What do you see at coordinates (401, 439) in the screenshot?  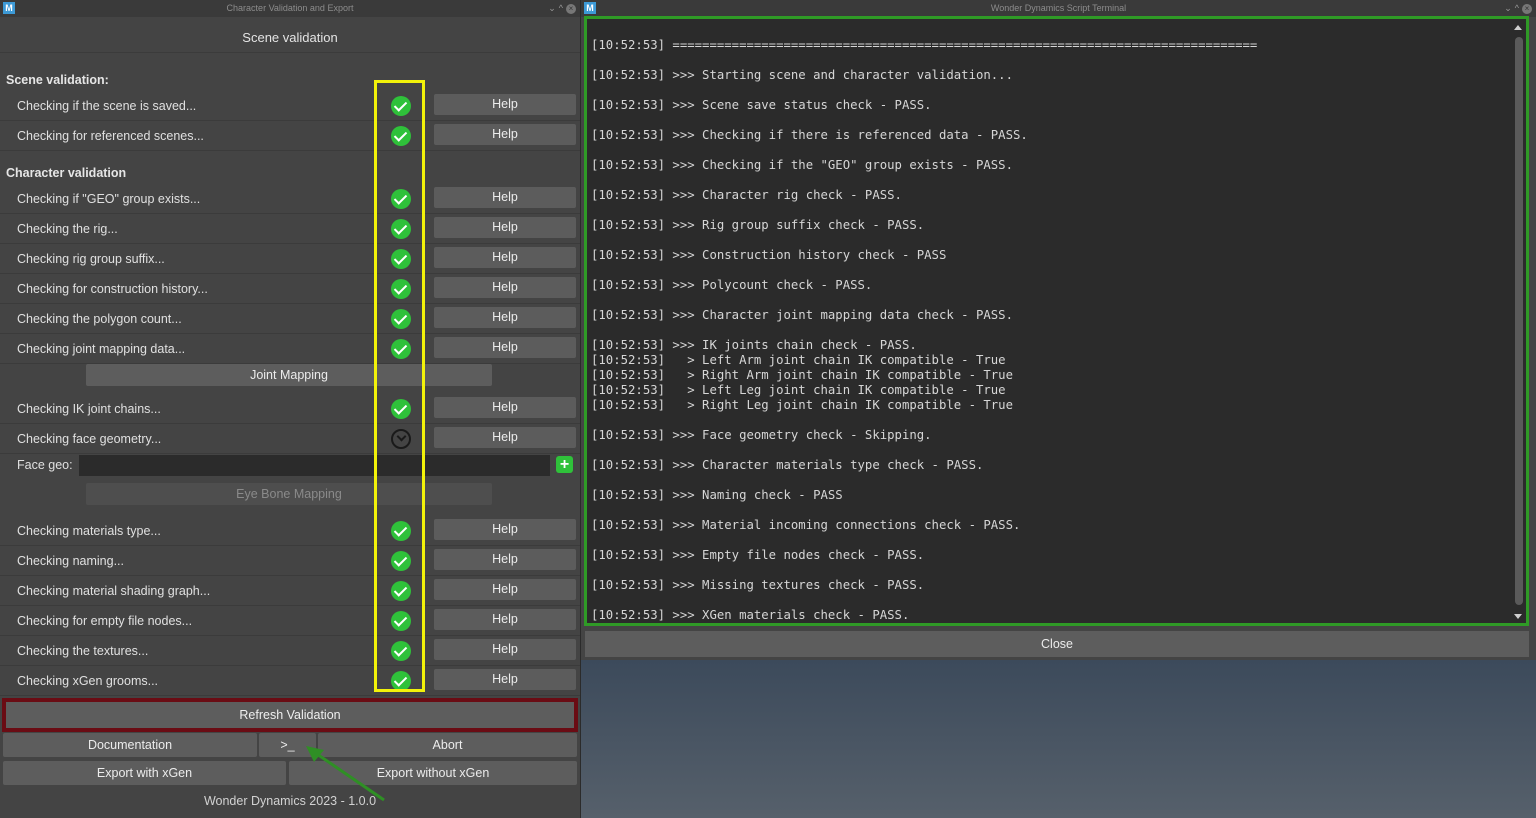 I see `skip-chevron-icon` at bounding box center [401, 439].